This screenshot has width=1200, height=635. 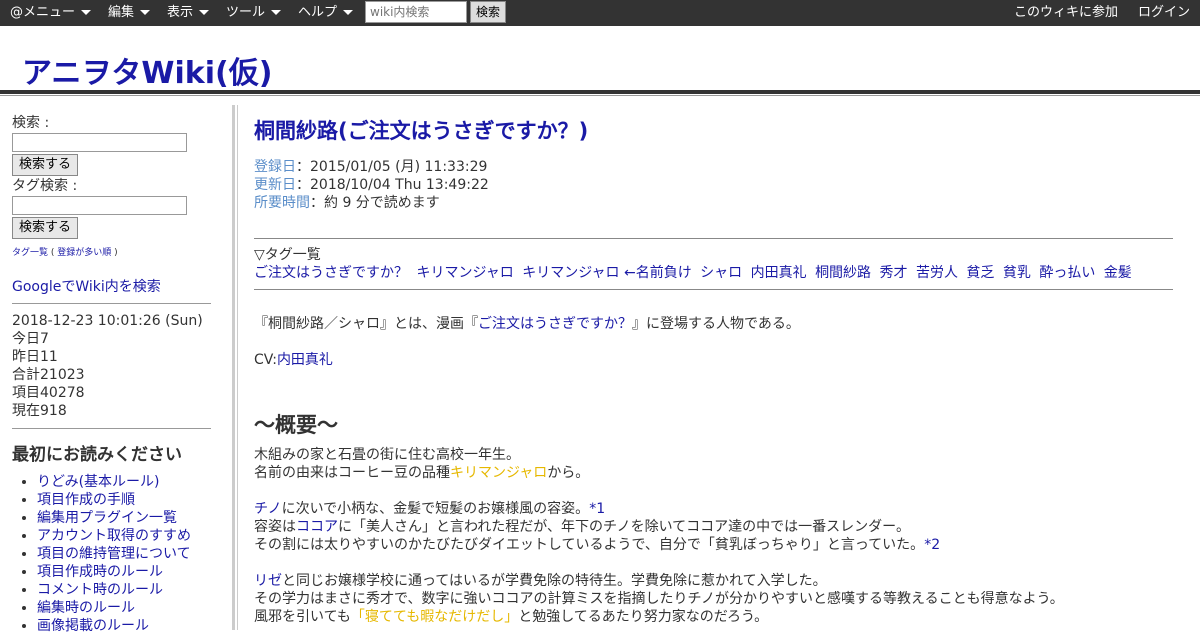 What do you see at coordinates (233, 367) in the screenshot?
I see `column-divider` at bounding box center [233, 367].